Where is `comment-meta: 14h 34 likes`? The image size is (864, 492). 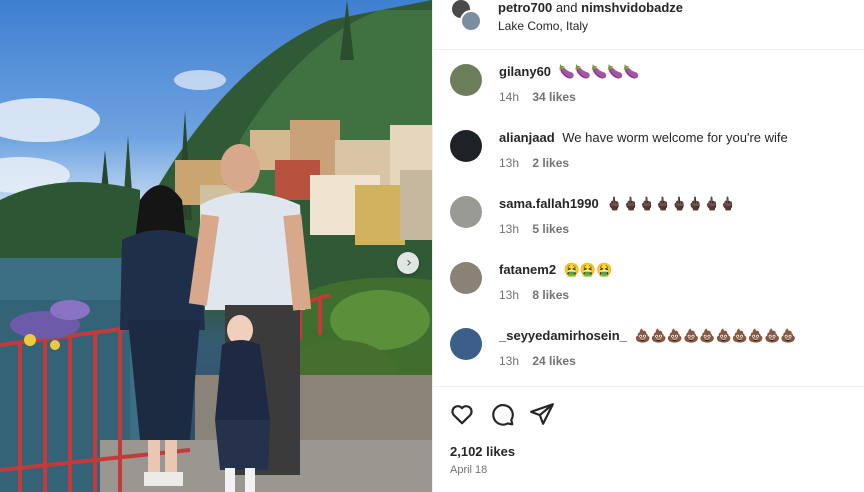
comment-meta: 14h 34 likes is located at coordinates (537, 97).